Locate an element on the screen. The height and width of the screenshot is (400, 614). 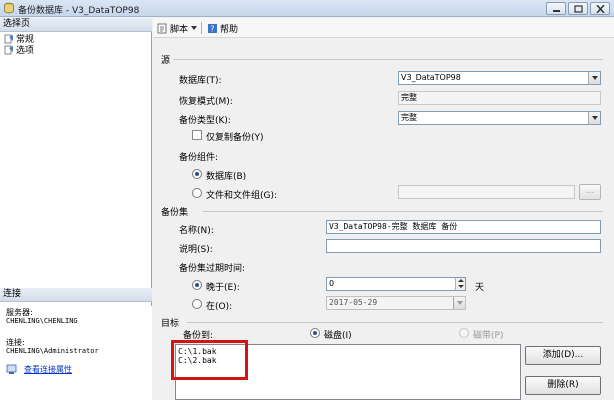
expire-days-value: 0 is located at coordinates (332, 283).